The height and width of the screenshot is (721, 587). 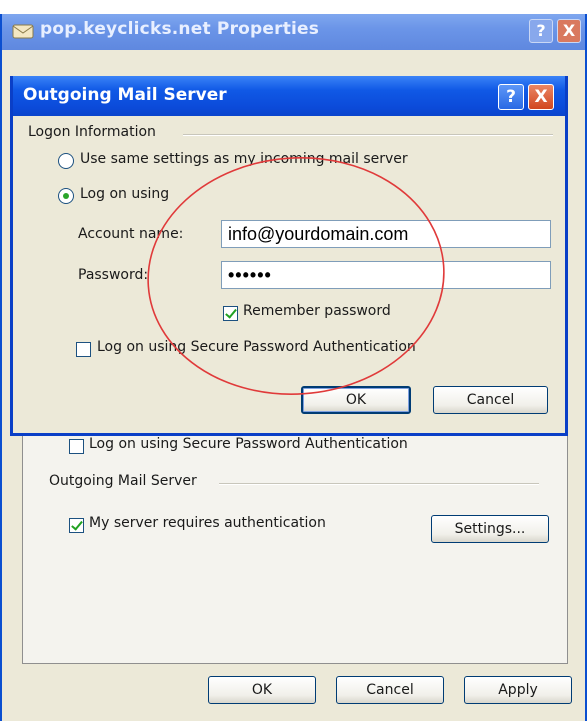 What do you see at coordinates (76, 446) in the screenshot?
I see `properties-spa-checkbox` at bounding box center [76, 446].